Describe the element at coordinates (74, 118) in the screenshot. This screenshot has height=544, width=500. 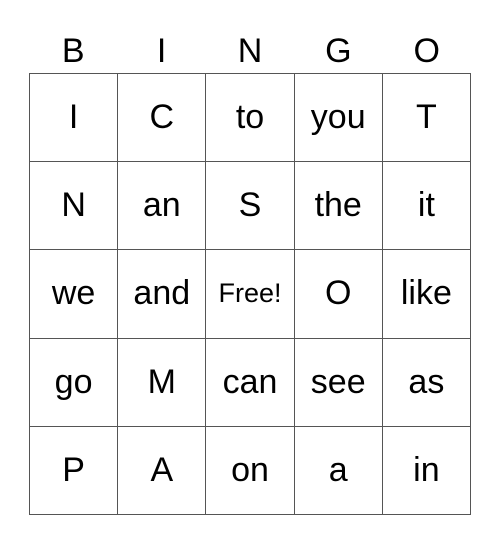
I see `bingo-cell: I` at that location.